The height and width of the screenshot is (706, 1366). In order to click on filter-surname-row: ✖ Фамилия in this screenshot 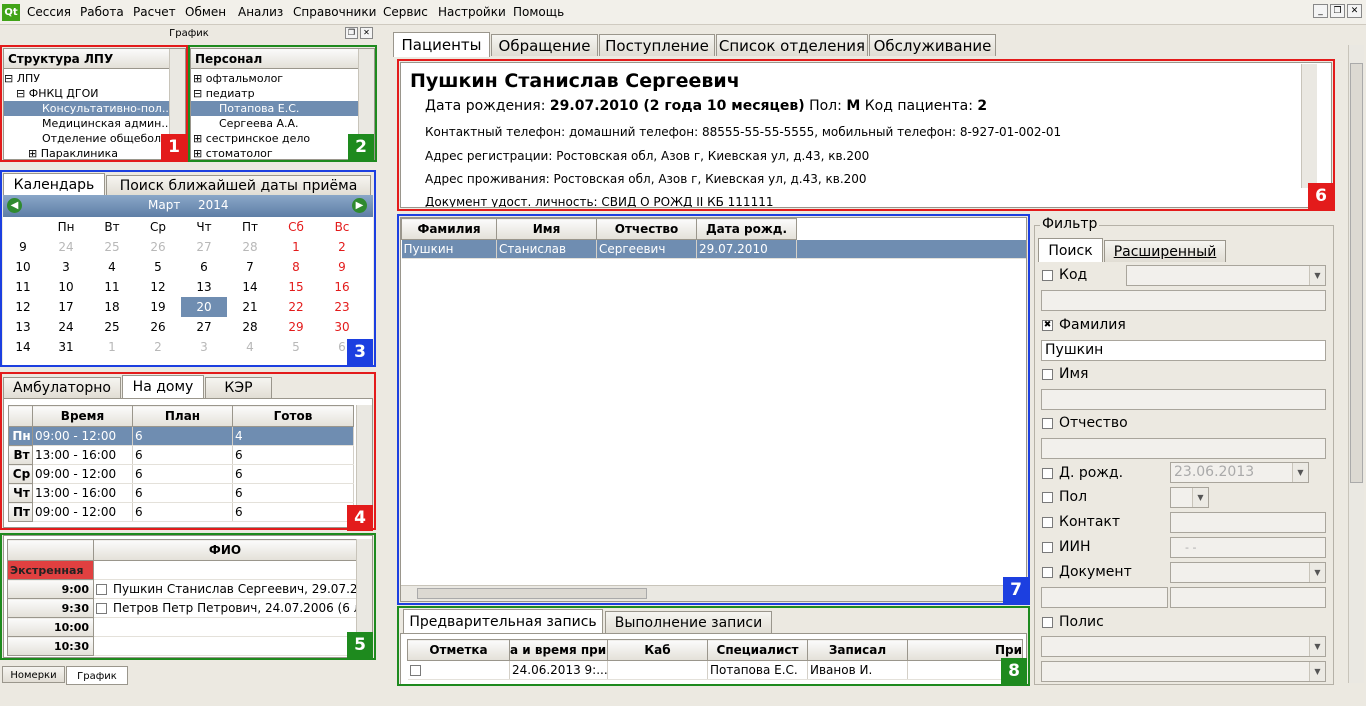, I will do `click(1084, 325)`.